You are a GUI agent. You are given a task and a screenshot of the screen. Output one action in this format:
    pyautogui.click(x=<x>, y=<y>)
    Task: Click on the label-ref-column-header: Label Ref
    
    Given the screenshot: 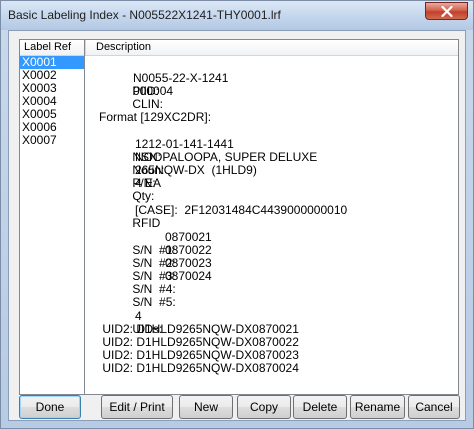 What is the action you would take?
    pyautogui.click(x=52, y=48)
    